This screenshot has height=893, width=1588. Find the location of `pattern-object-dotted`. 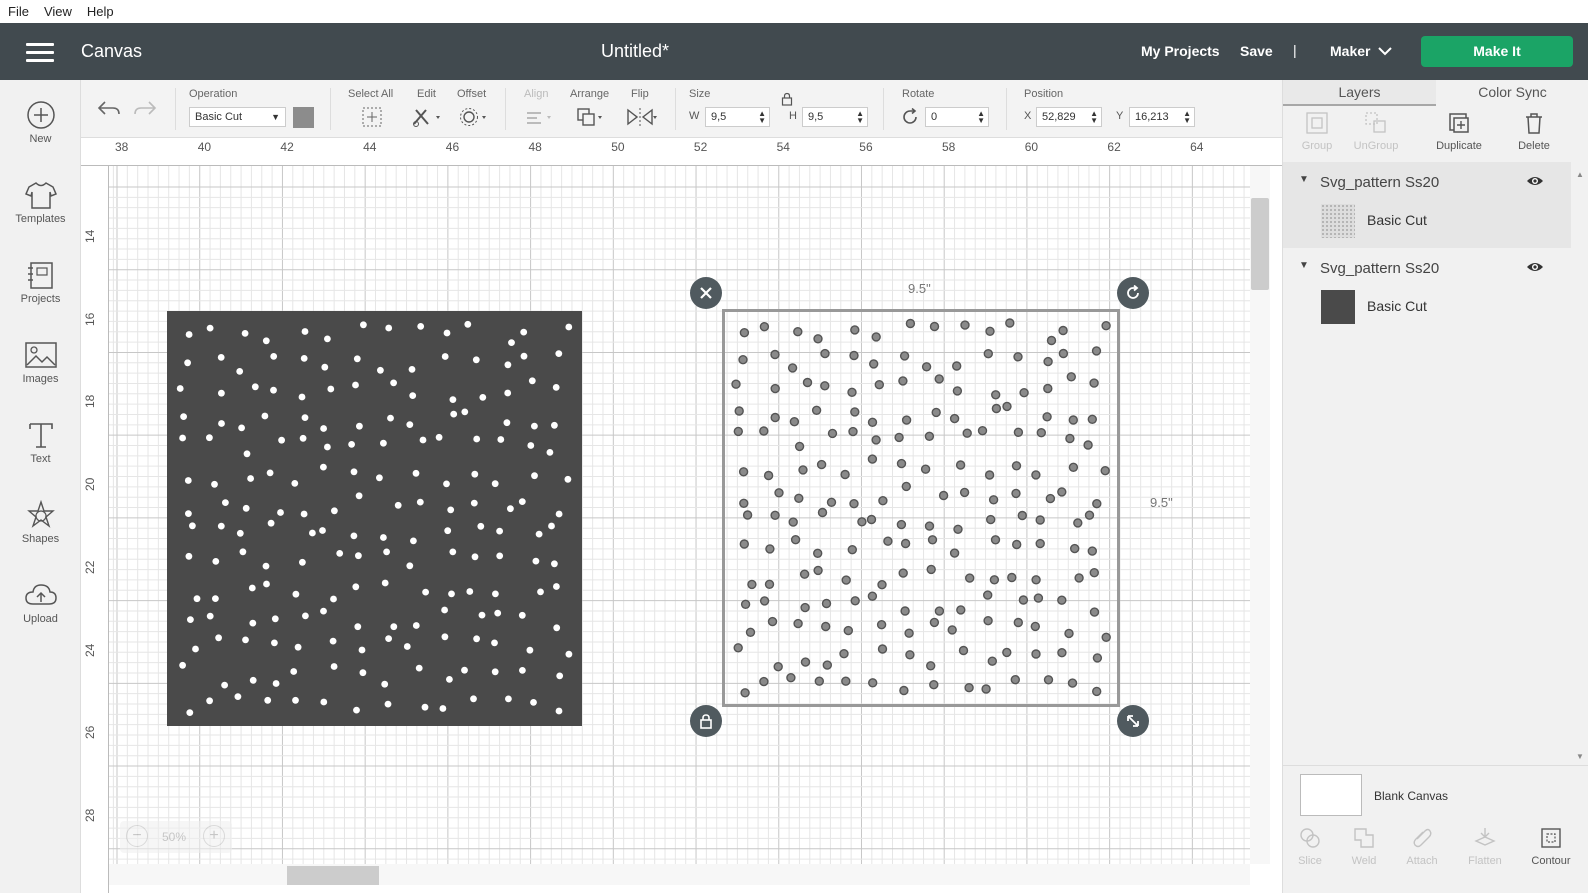

pattern-object-dotted is located at coordinates (921, 508).